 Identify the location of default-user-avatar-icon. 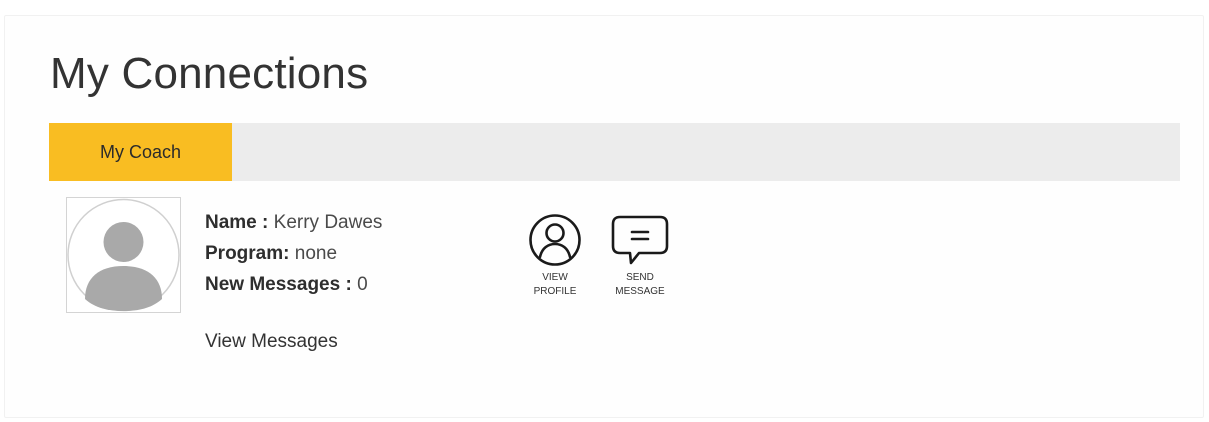
(123, 255).